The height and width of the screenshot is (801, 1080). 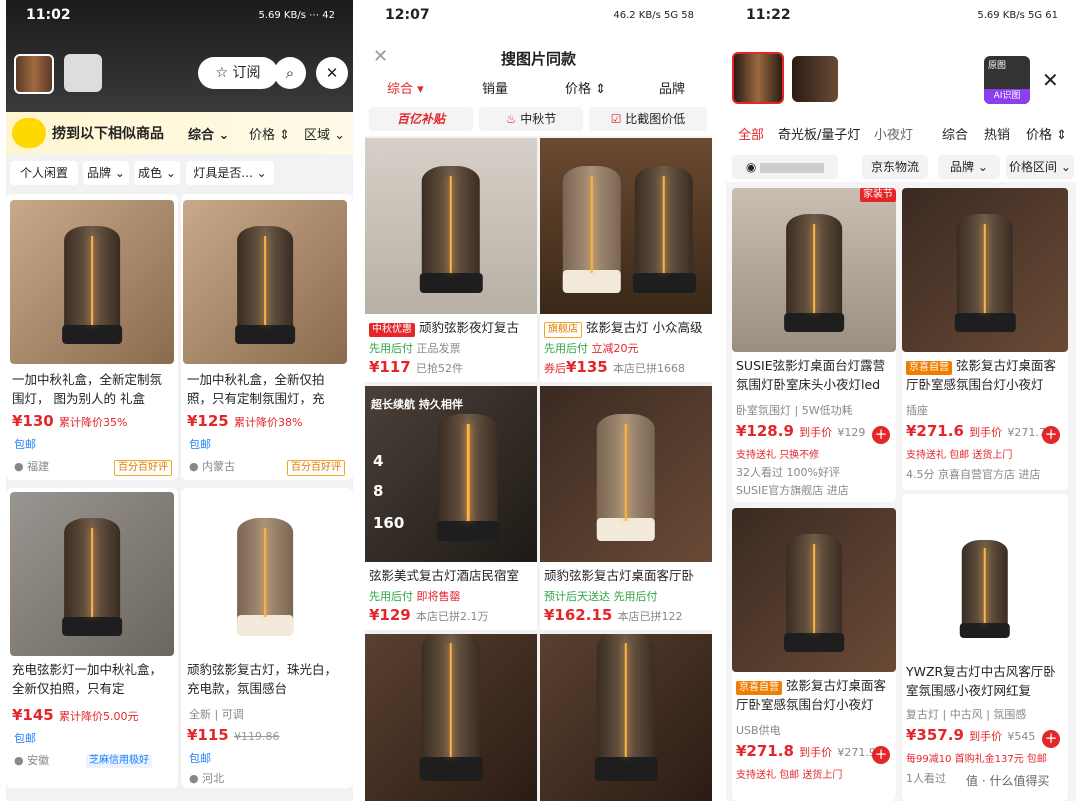 I want to click on product-card: 中秋优惠 顽豹弦影夜灯复古 先用后付 正品发票 ¥117 已抢52件, so click(x=451, y=260).